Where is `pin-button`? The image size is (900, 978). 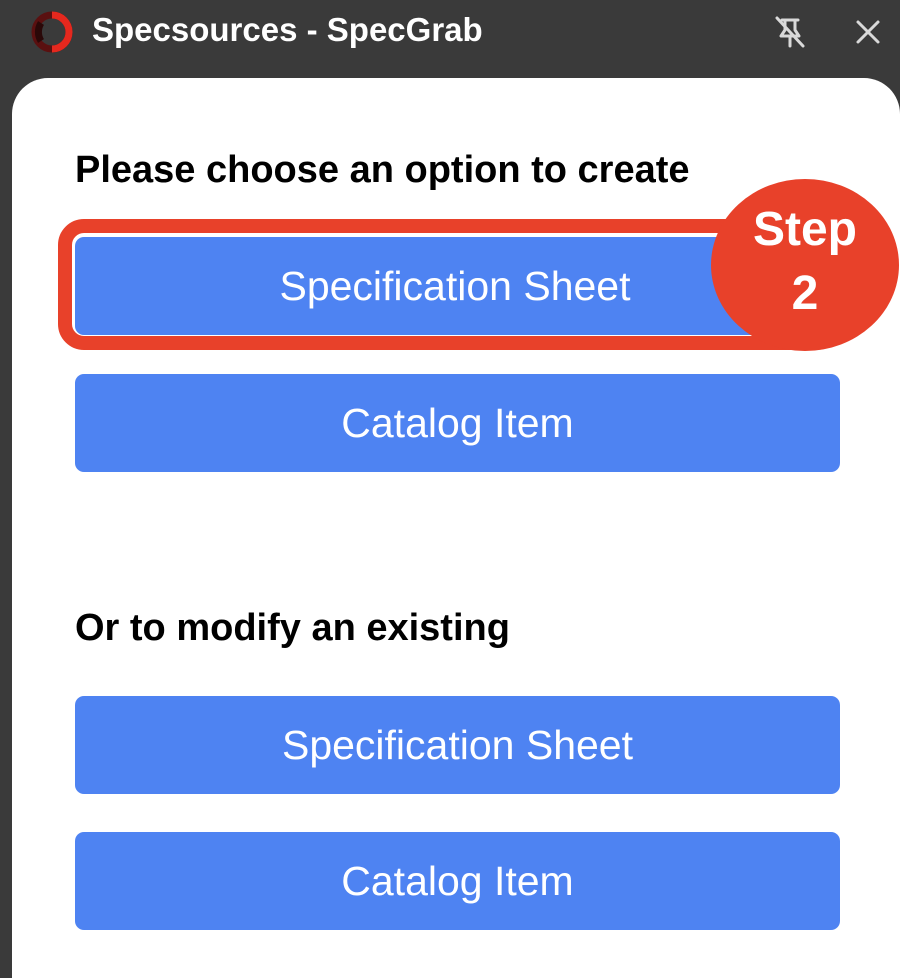
pin-button is located at coordinates (790, 32).